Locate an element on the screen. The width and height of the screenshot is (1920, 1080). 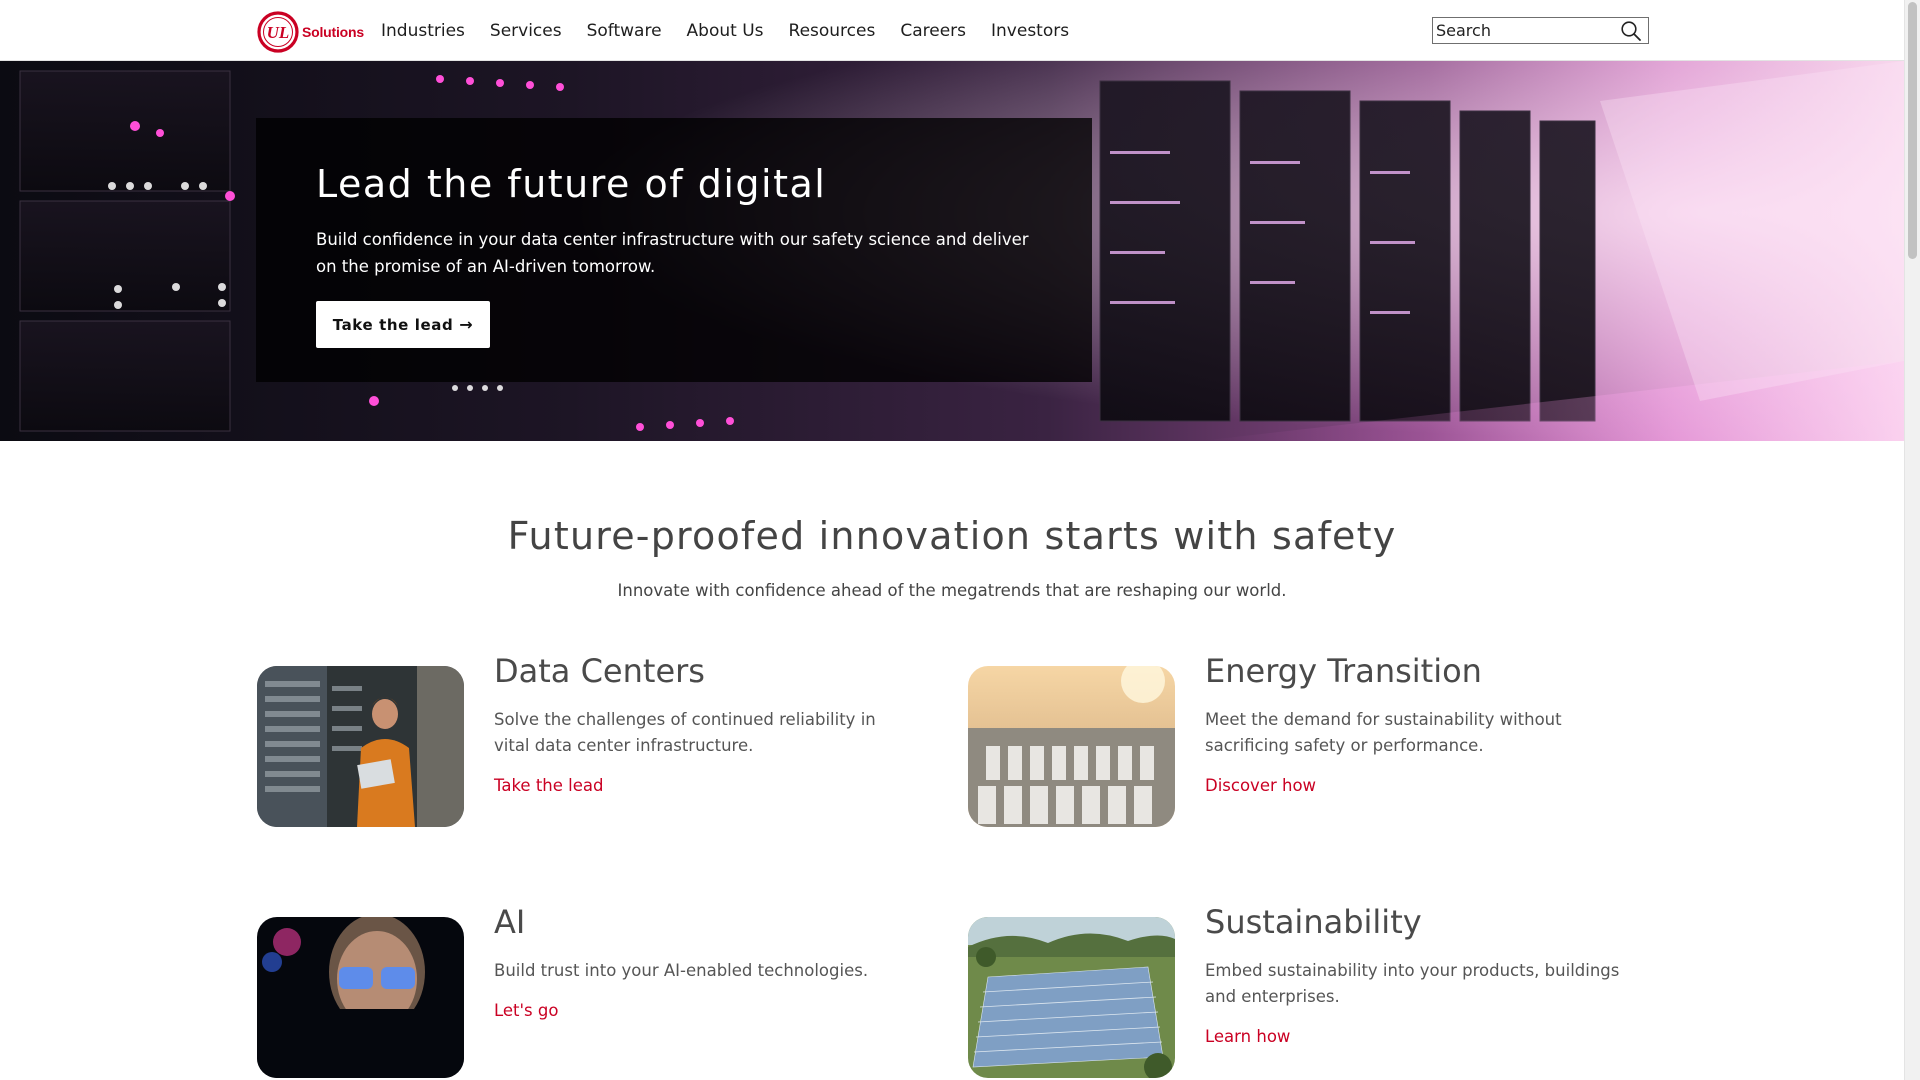
ul-logo-icon: UL is located at coordinates (278, 32).